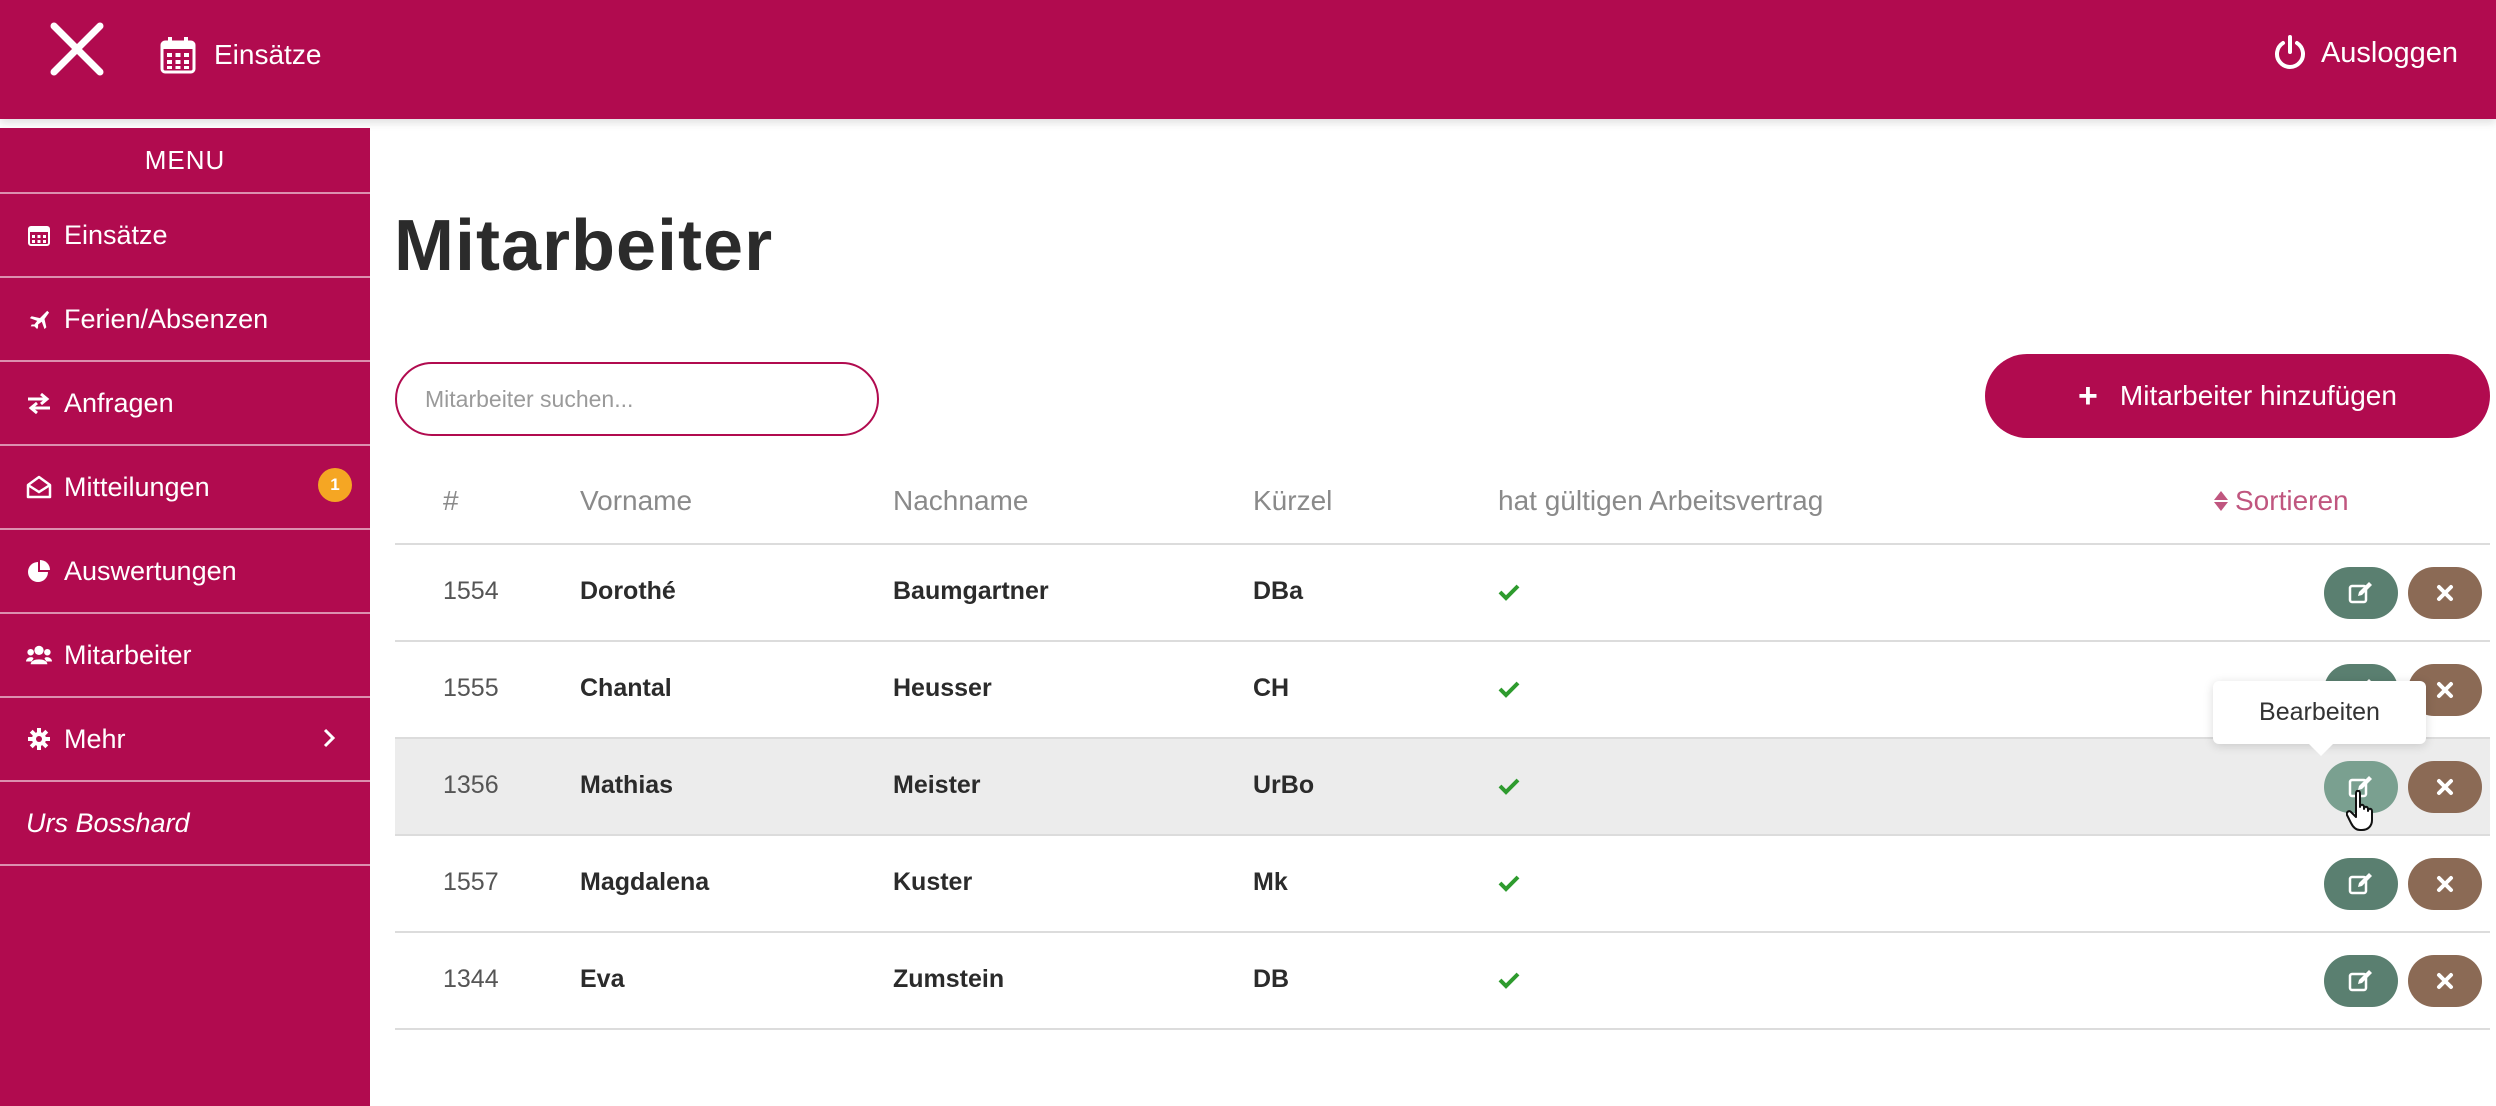 The height and width of the screenshot is (1106, 2496). I want to click on cell-num: 1555, so click(471, 688).